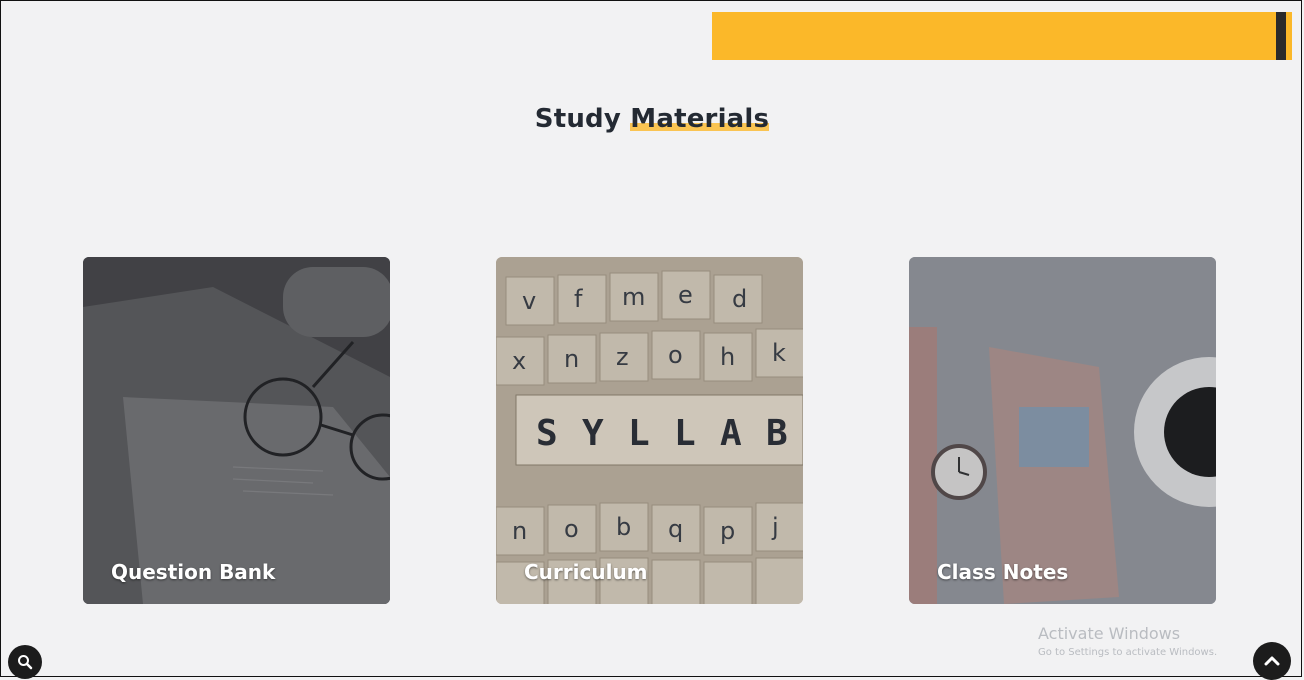 This screenshot has height=680, width=1304. I want to click on class-notes-image, so click(1062, 430).